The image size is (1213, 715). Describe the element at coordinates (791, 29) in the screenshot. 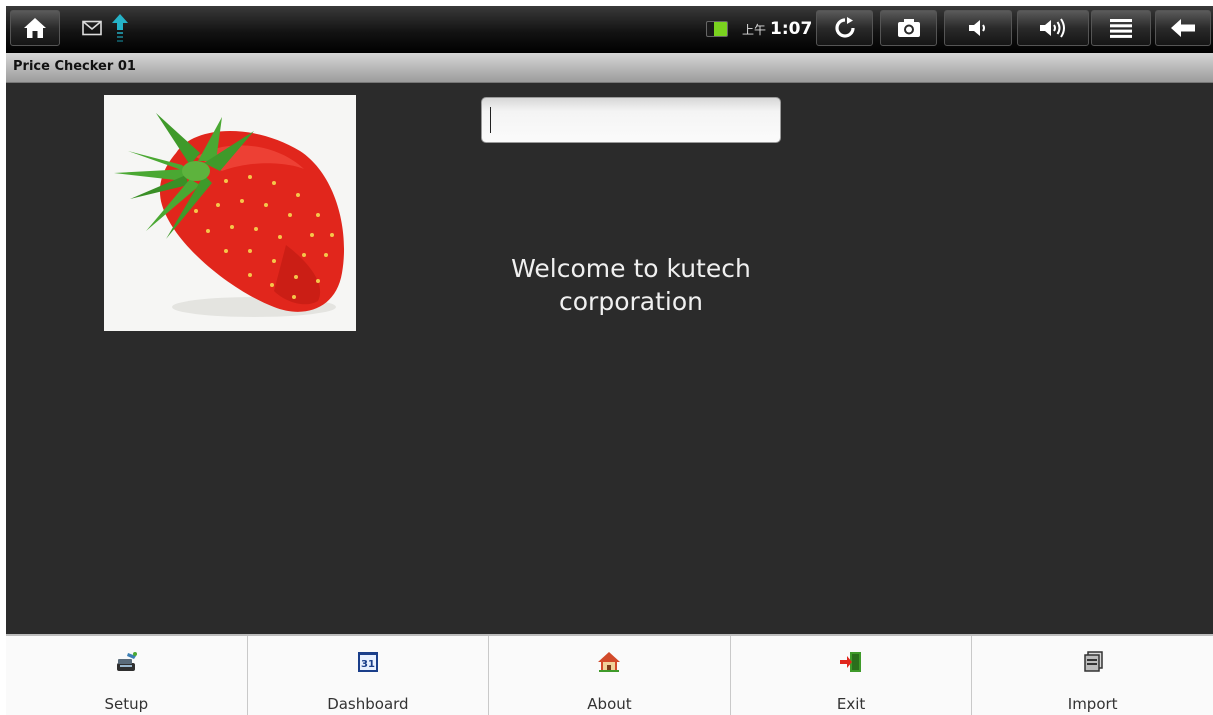

I see `clock-time: 1:07` at that location.